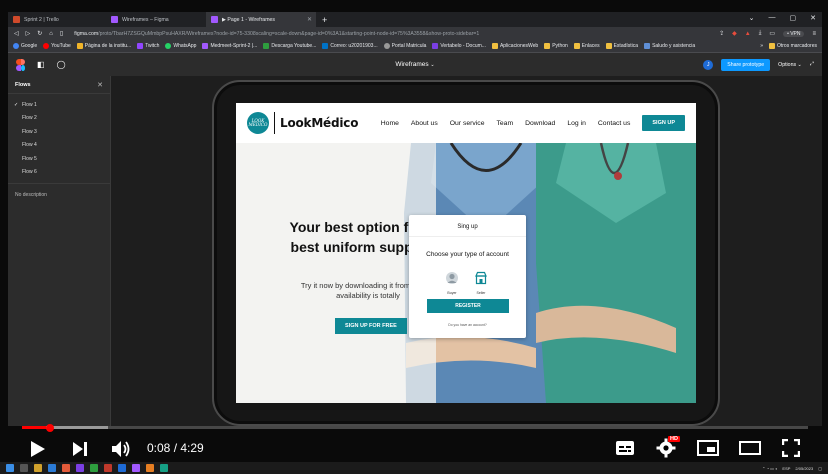  I want to click on menu-icon: ≡, so click(814, 34).